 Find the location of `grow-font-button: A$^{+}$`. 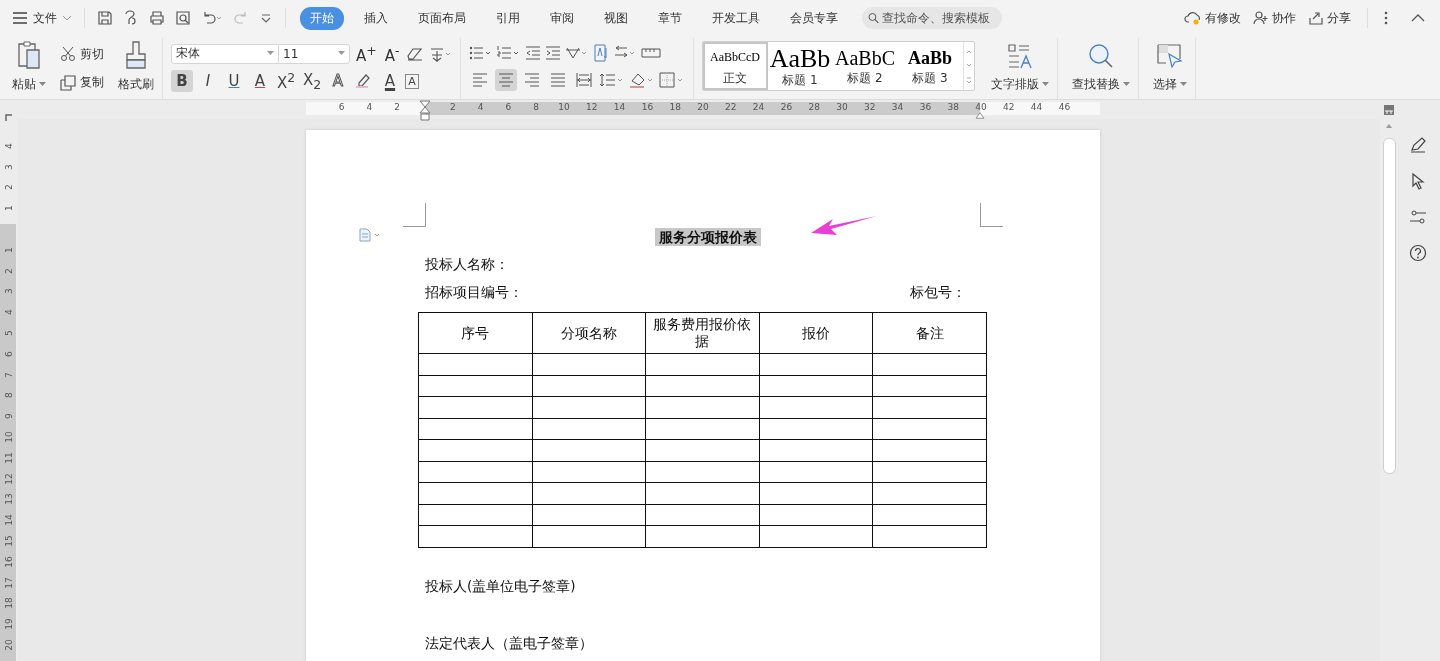

grow-font-button: A$^{+}$ is located at coordinates (366, 53).